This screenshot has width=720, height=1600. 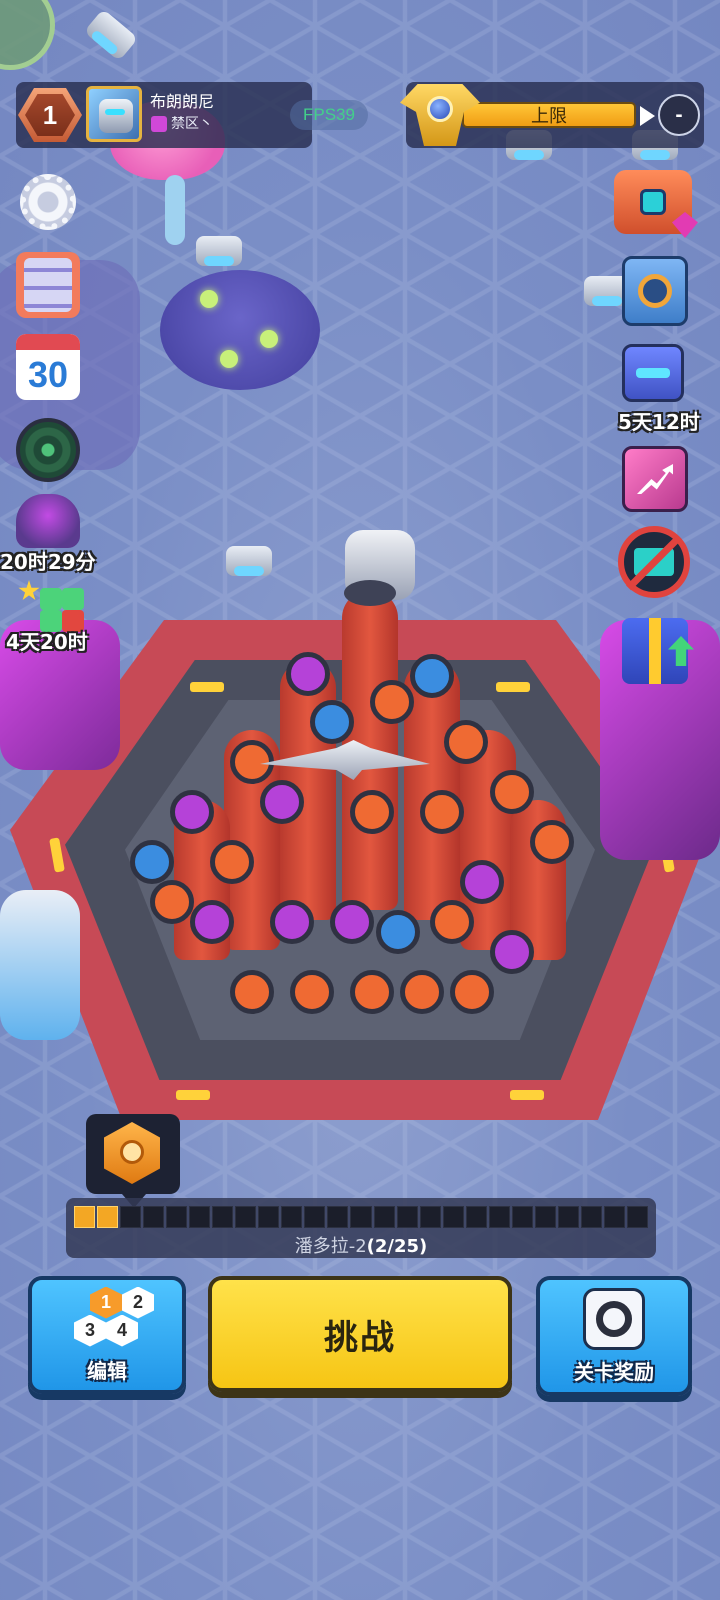 What do you see at coordinates (397, 1246) in the screenshot?
I see `stage-count: (2/25)` at bounding box center [397, 1246].